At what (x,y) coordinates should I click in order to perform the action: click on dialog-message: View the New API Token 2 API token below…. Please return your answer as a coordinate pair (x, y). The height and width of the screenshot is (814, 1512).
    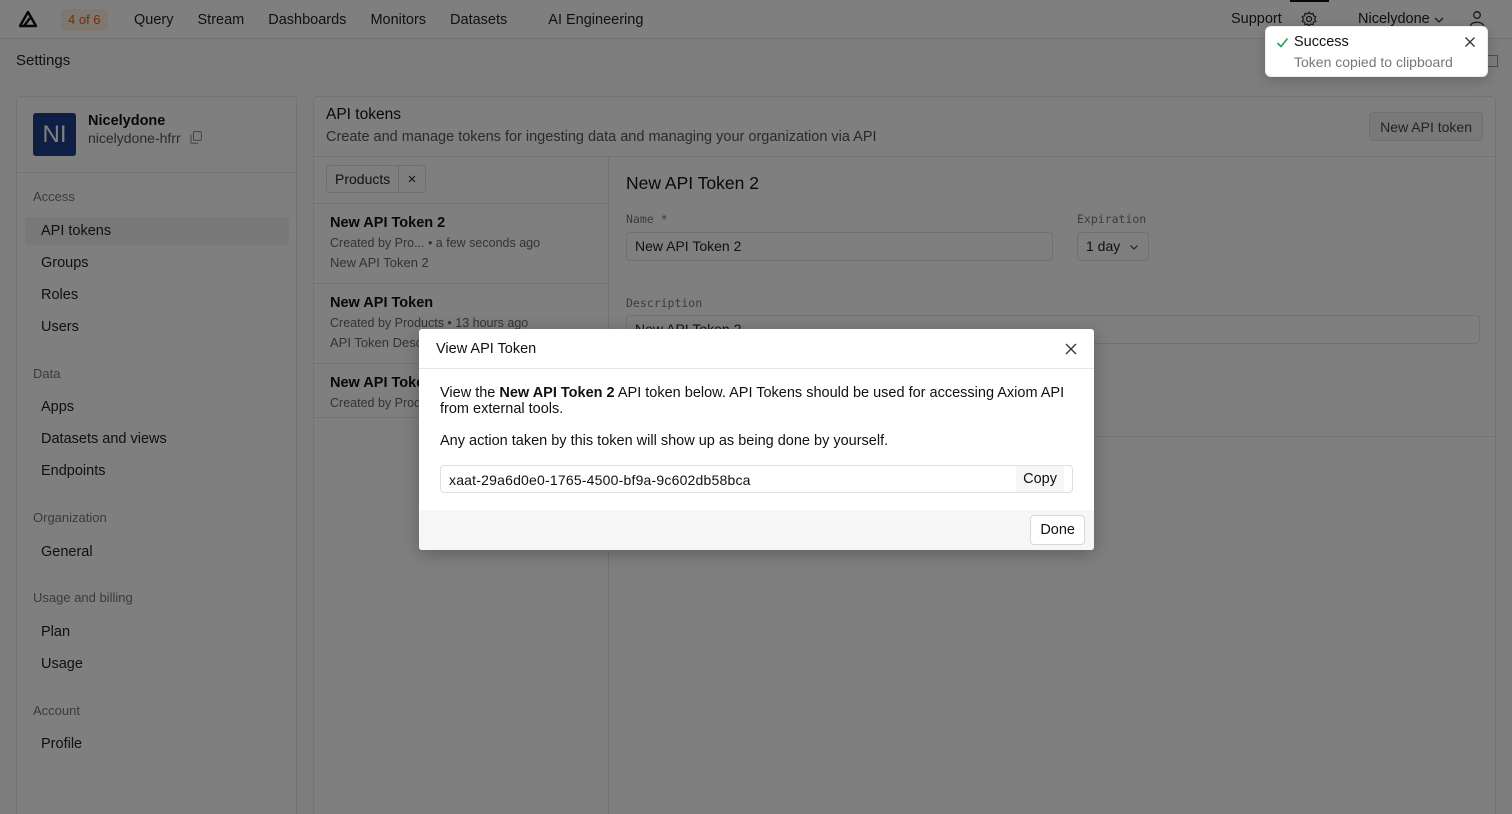
    Looking at the image, I should click on (760, 401).